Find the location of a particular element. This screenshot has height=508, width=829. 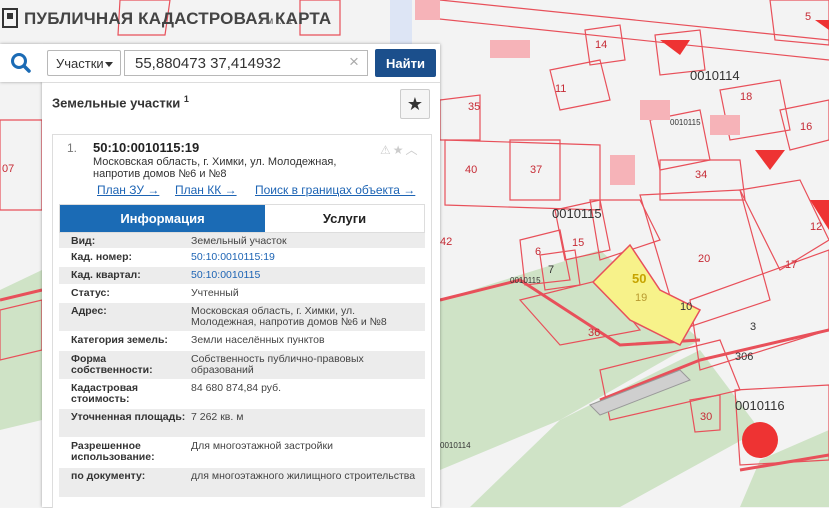

info-value: 84 680 874,84 руб. is located at coordinates (236, 388).